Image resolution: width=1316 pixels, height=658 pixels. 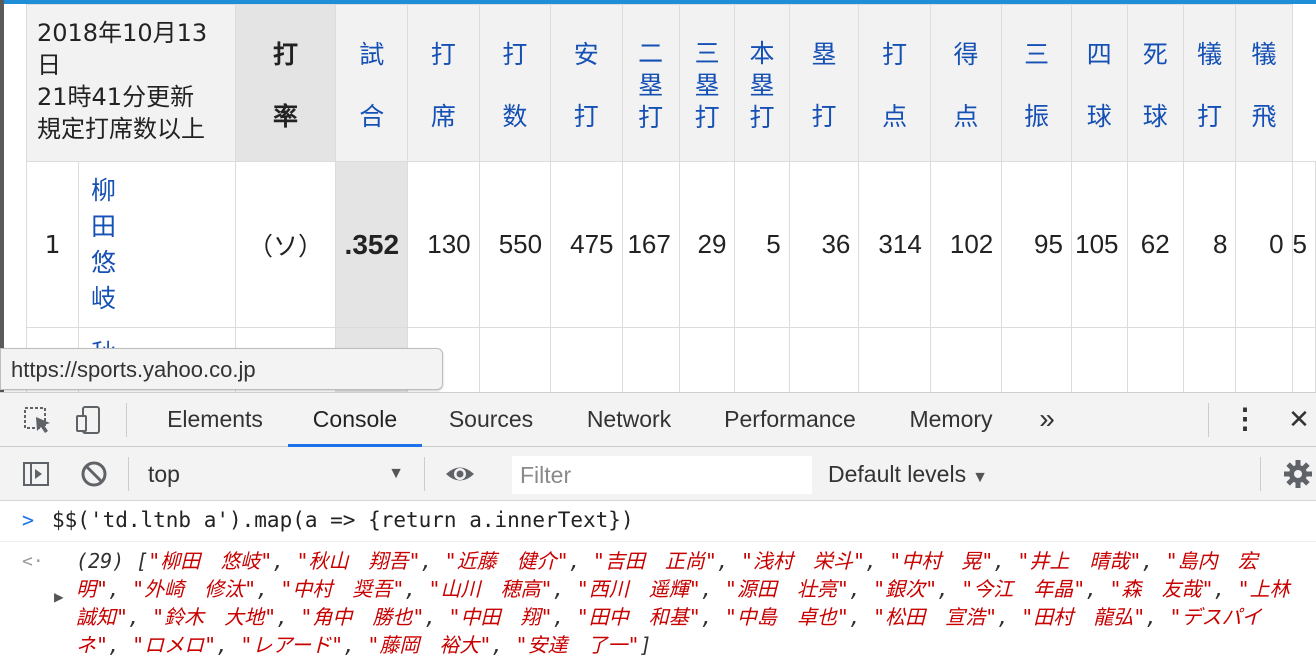 I want to click on col-label: 試合, so click(x=371, y=86).